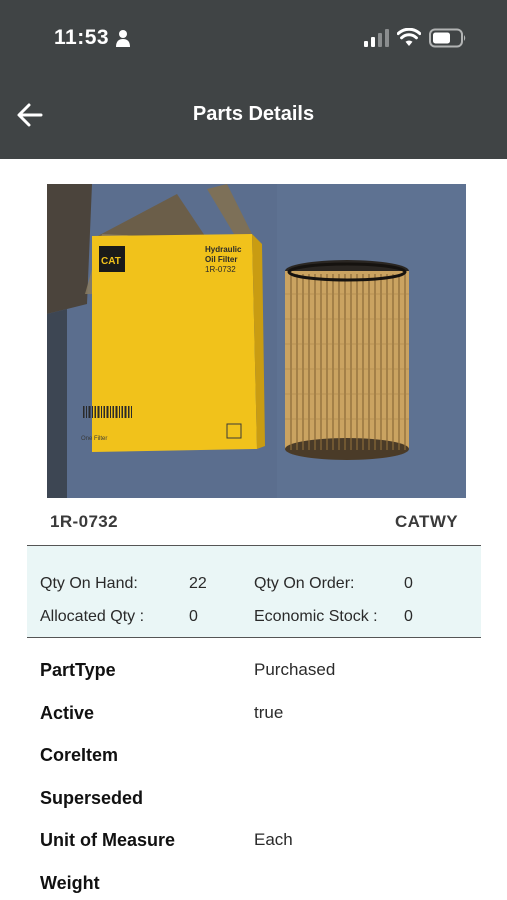  I want to click on detail-label-coreitem: CoreItem, so click(79, 755).